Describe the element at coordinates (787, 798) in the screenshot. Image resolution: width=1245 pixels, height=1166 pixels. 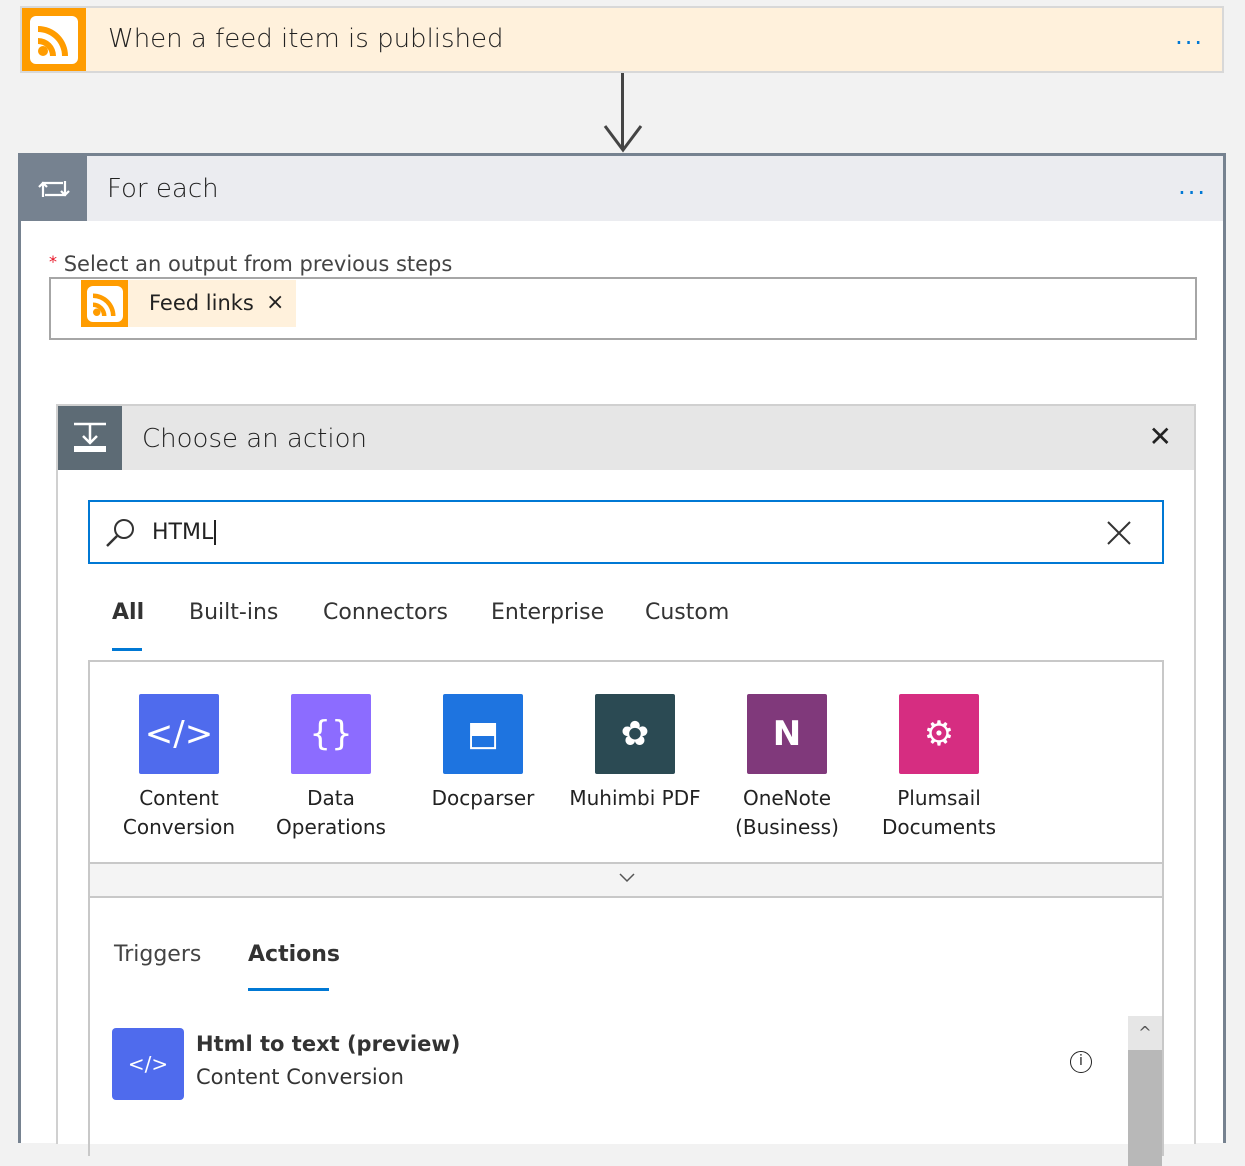
I see `connector-label: OneNote` at that location.